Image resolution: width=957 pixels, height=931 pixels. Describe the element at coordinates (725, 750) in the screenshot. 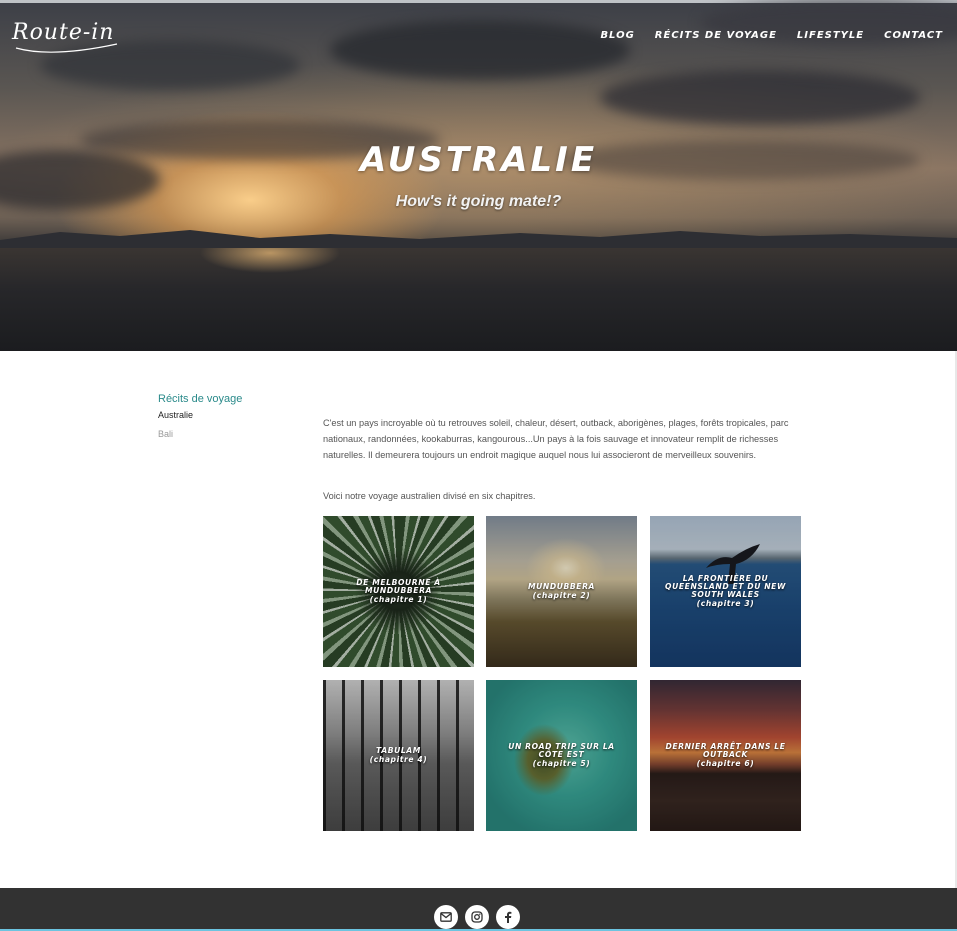

I see `chapter-title: Dernier arrêt dans le Outback` at that location.